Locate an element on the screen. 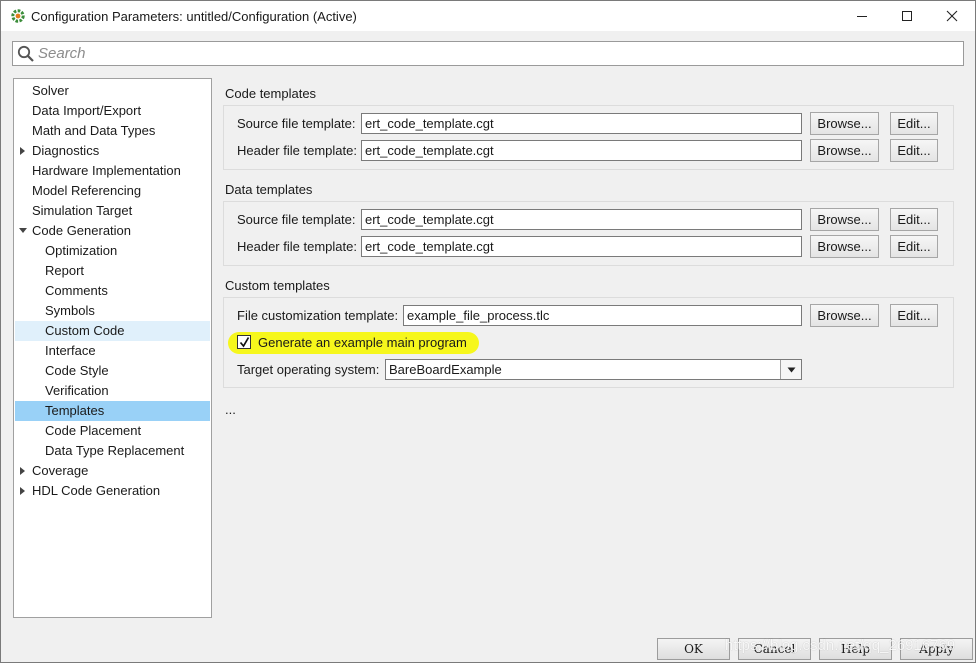 The width and height of the screenshot is (976, 663). tree-item: Interface is located at coordinates (112, 351).